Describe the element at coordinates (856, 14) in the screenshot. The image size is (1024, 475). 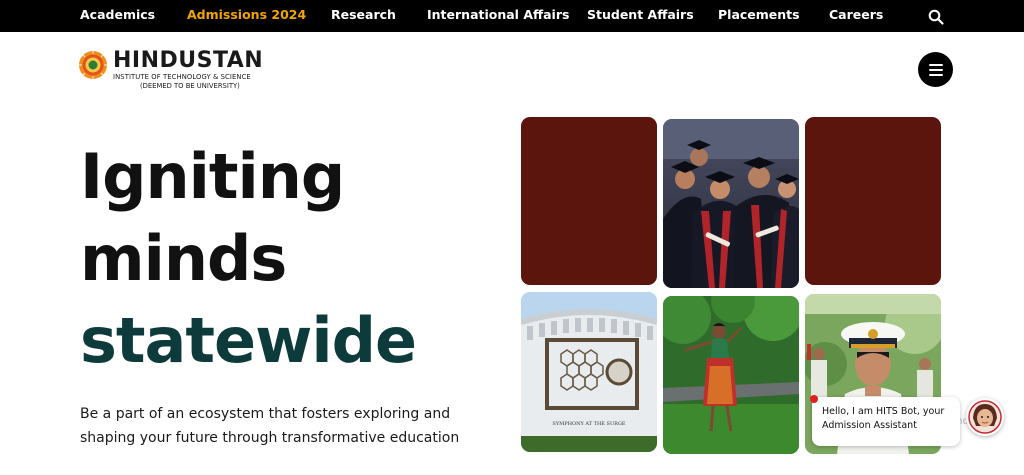
I see `nav-careers: Careers` at that location.